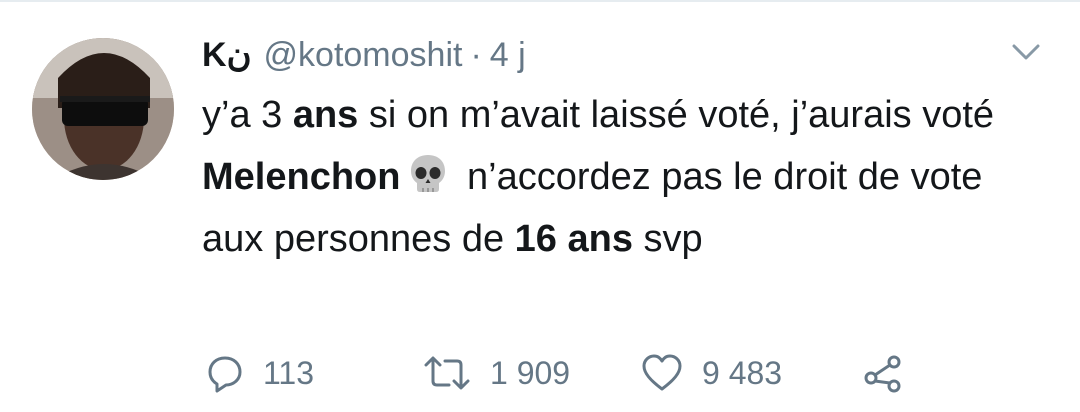 This screenshot has width=1080, height=412. I want to click on heart-icon, so click(662, 372).